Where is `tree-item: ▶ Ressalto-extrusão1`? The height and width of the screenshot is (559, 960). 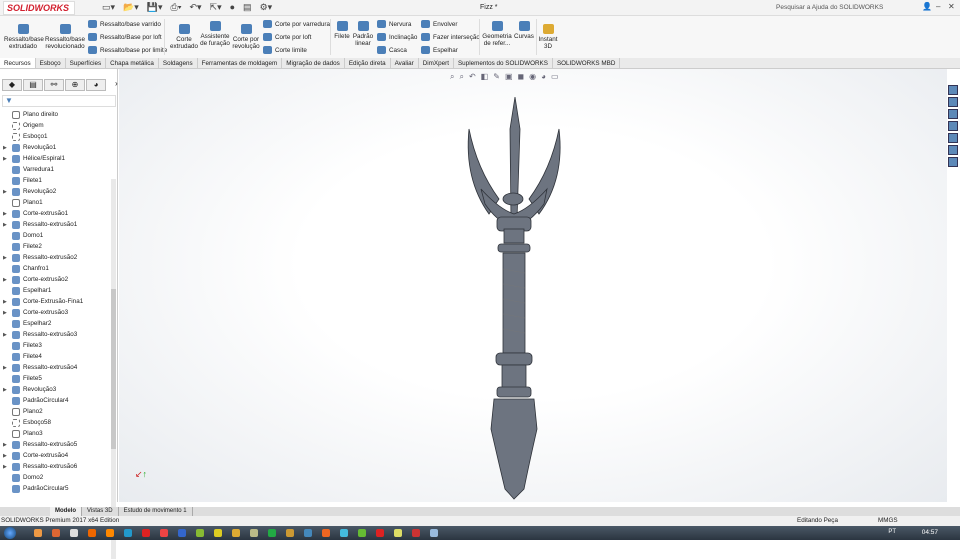
tree-item: ▶ Ressalto-extrusão1 is located at coordinates (55, 224).